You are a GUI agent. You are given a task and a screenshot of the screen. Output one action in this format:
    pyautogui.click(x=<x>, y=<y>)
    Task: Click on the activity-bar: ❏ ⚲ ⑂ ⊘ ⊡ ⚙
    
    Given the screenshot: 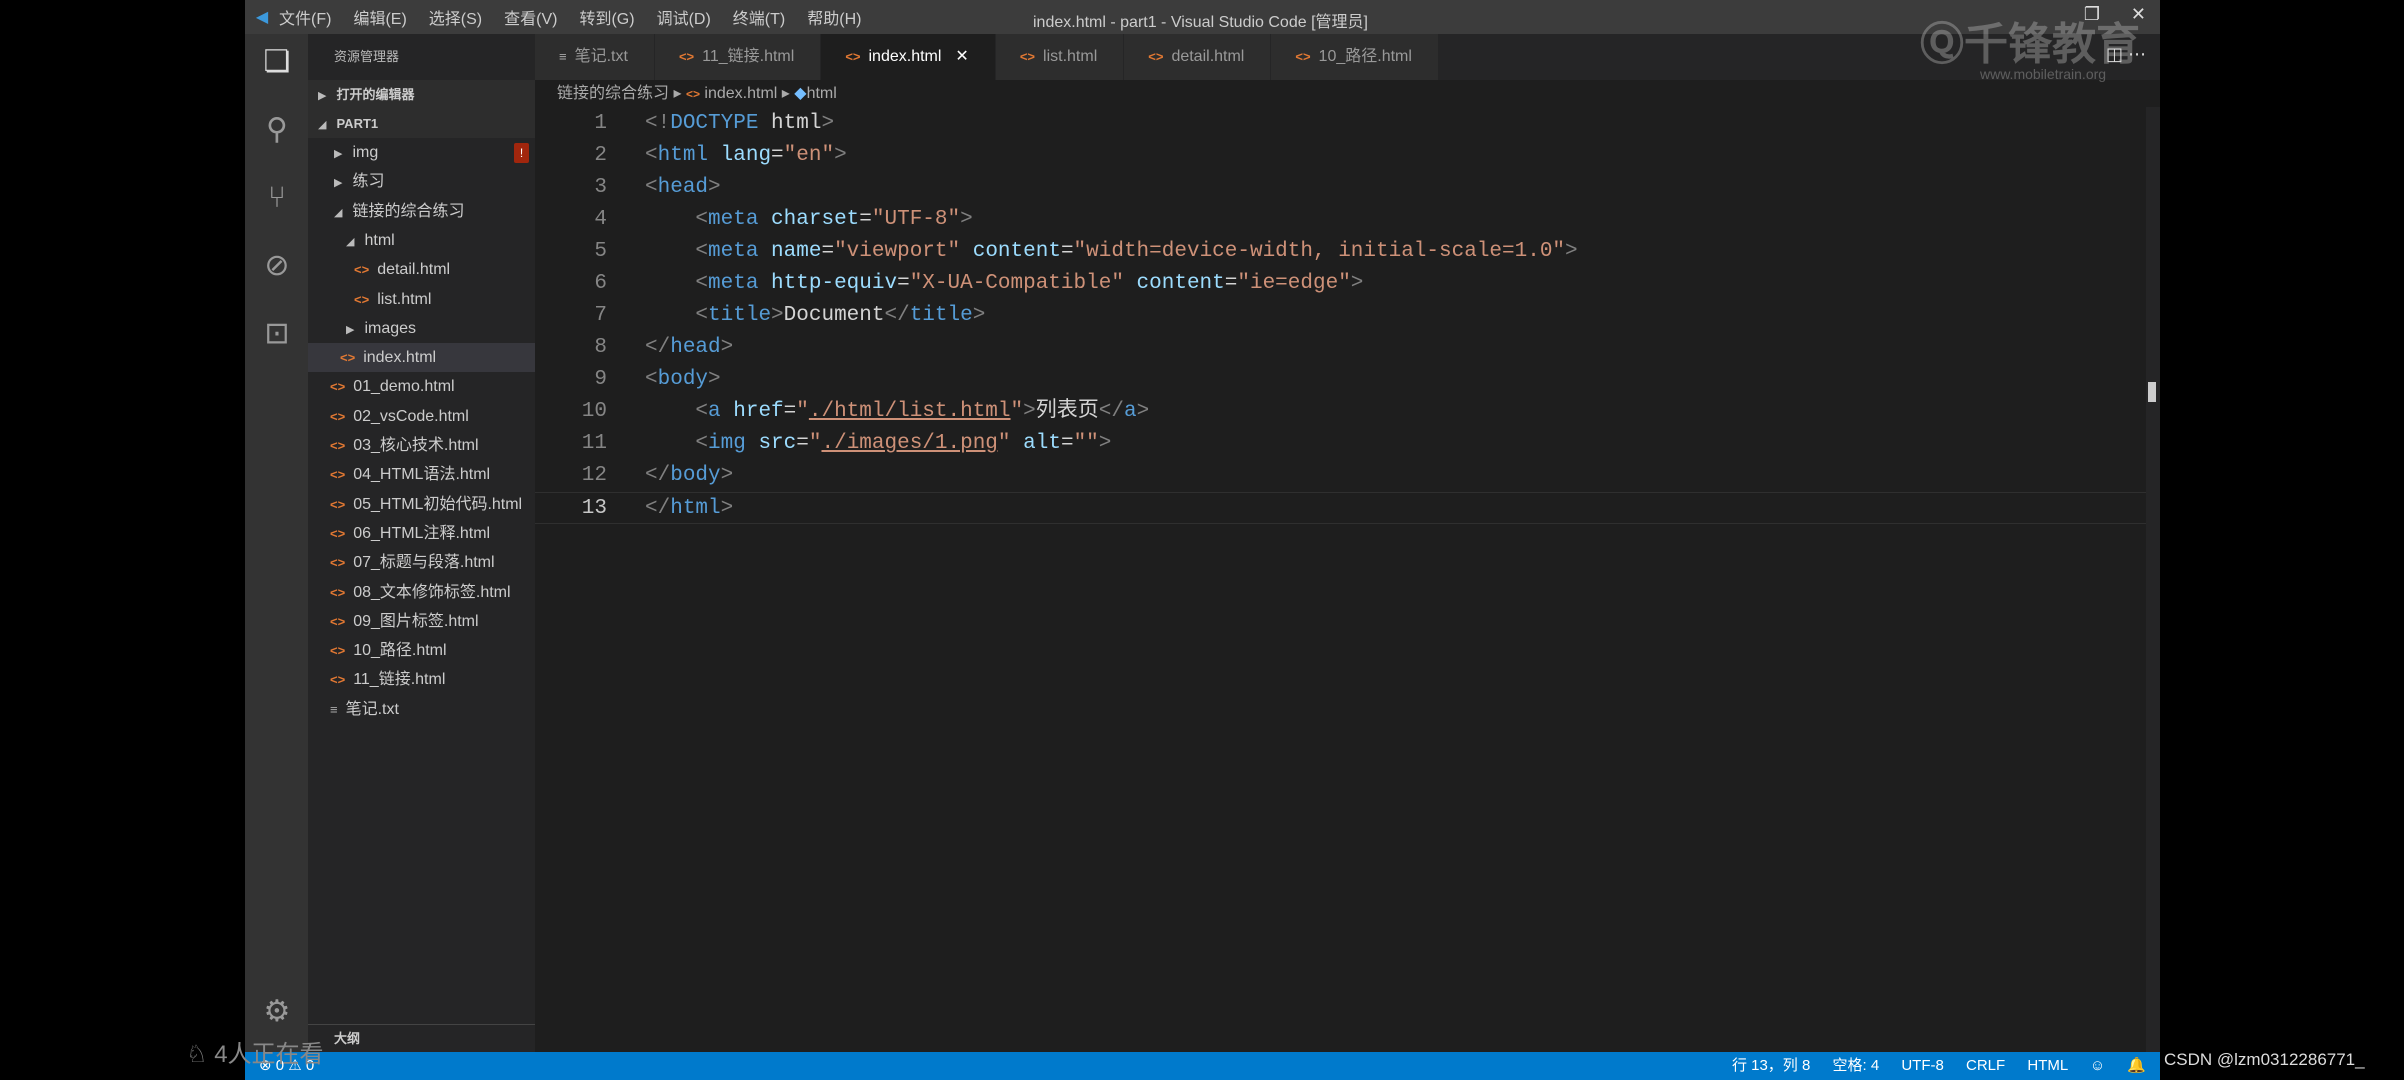 What is the action you would take?
    pyautogui.click(x=276, y=543)
    